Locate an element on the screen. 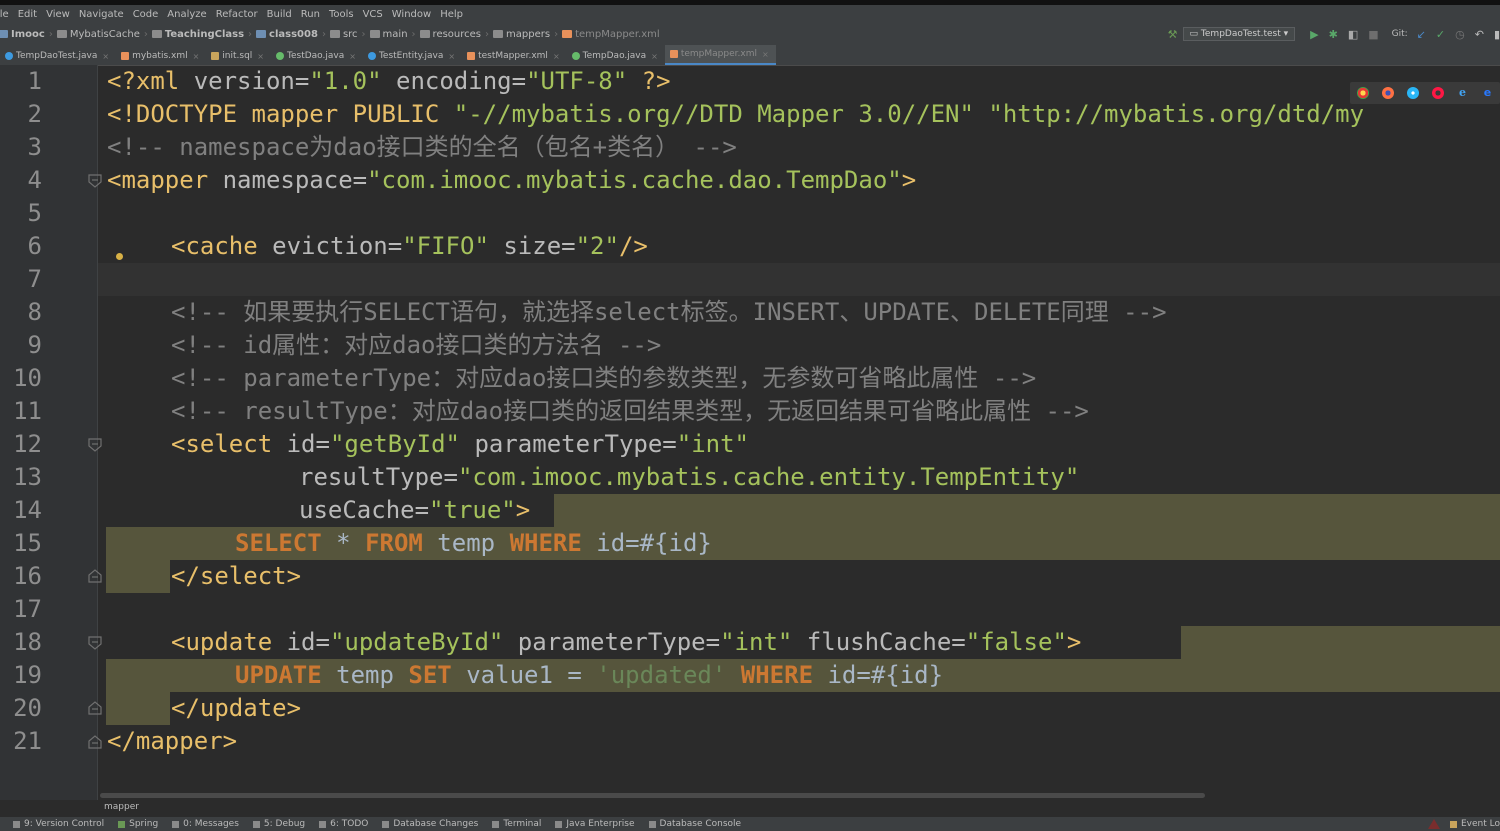  tool-database-console: Database Console is located at coordinates (694, 824).